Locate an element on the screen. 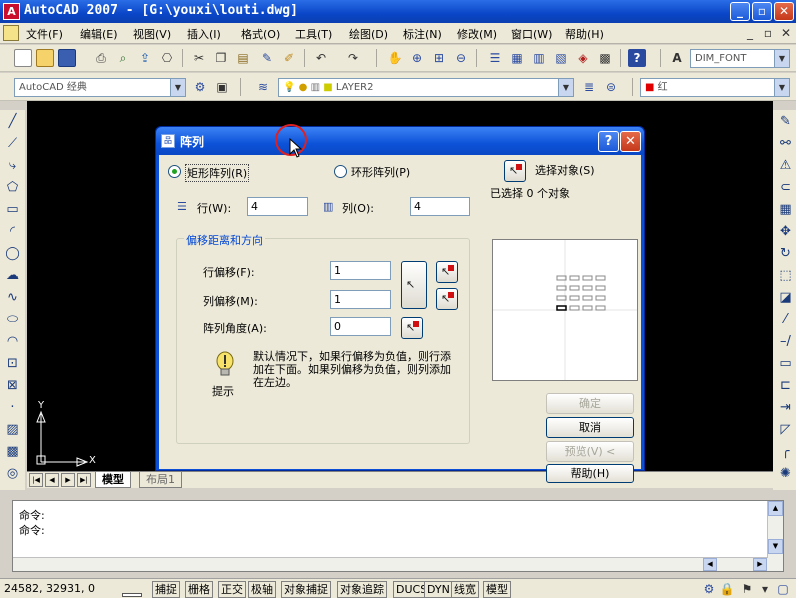 Image resolution: width=796 pixels, height=598 pixels. rectangle-icon: ▭ is located at coordinates (12, 209).